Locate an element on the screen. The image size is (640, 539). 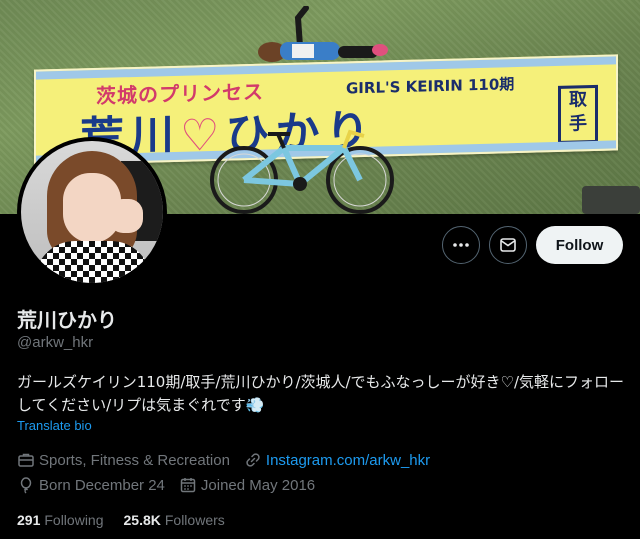
birthday-item: Born December 24 is located at coordinates (91, 485).